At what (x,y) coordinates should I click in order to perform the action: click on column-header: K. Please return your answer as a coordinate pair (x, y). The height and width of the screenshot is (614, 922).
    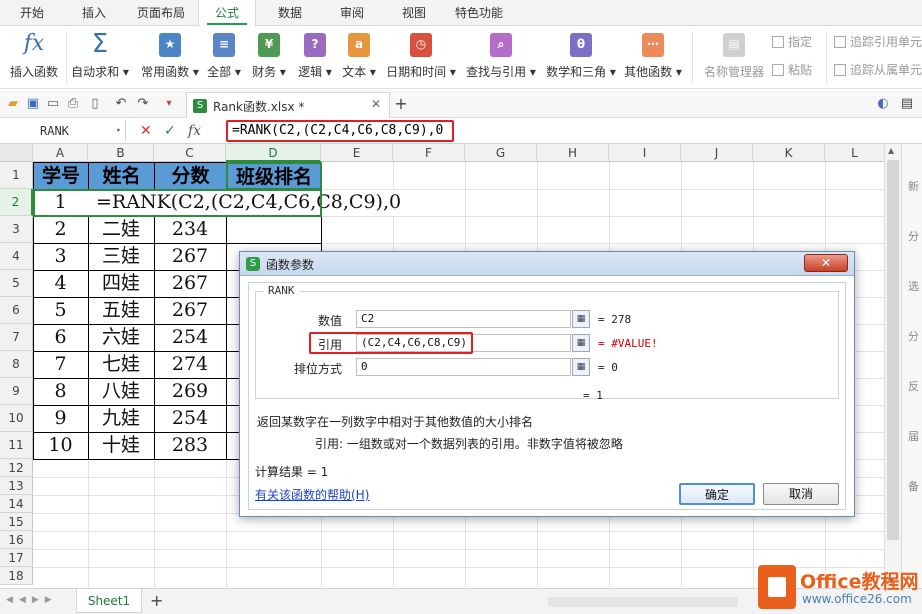
    Looking at the image, I should click on (789, 153).